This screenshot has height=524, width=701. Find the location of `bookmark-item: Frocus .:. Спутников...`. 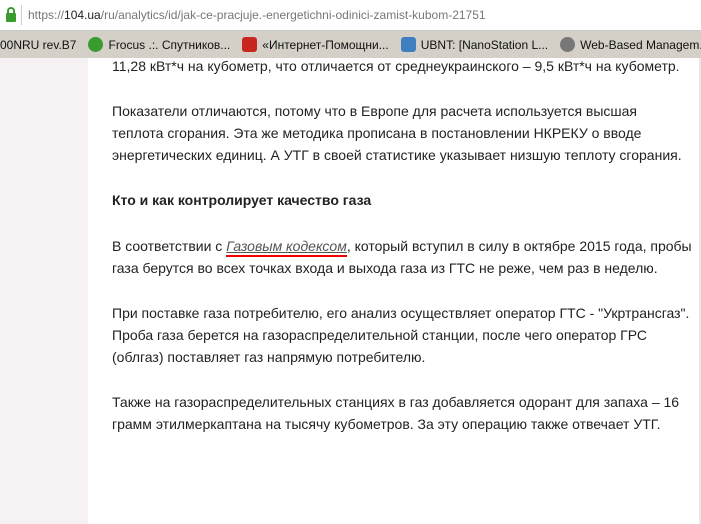

bookmark-item: Frocus .:. Спутников... is located at coordinates (159, 44).